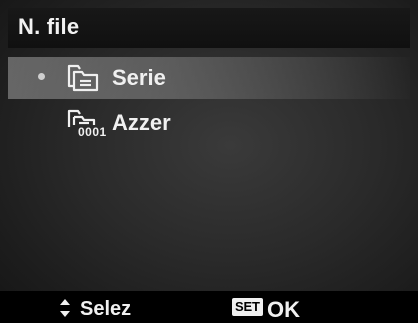 The height and width of the screenshot is (323, 418). What do you see at coordinates (209, 28) in the screenshot?
I see `menu-header: N. file` at bounding box center [209, 28].